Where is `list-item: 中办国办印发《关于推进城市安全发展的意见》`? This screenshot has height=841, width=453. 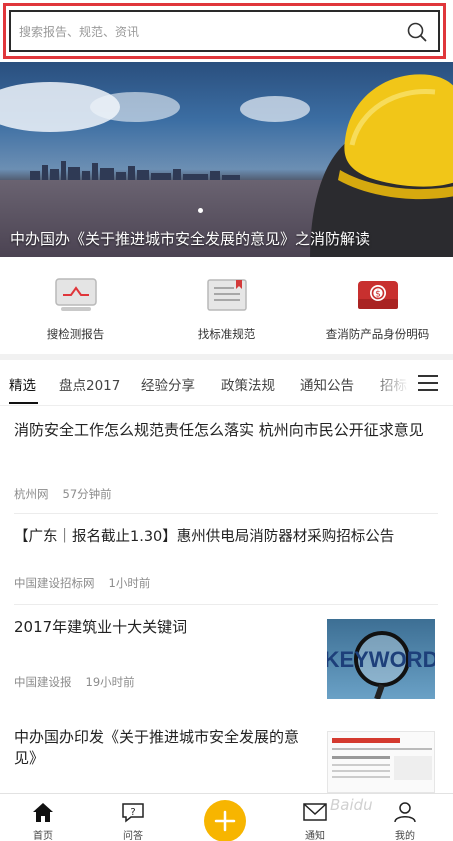
list-item: 中办国办印发《关于推进城市安全发展的意见》 is located at coordinates (226, 755).